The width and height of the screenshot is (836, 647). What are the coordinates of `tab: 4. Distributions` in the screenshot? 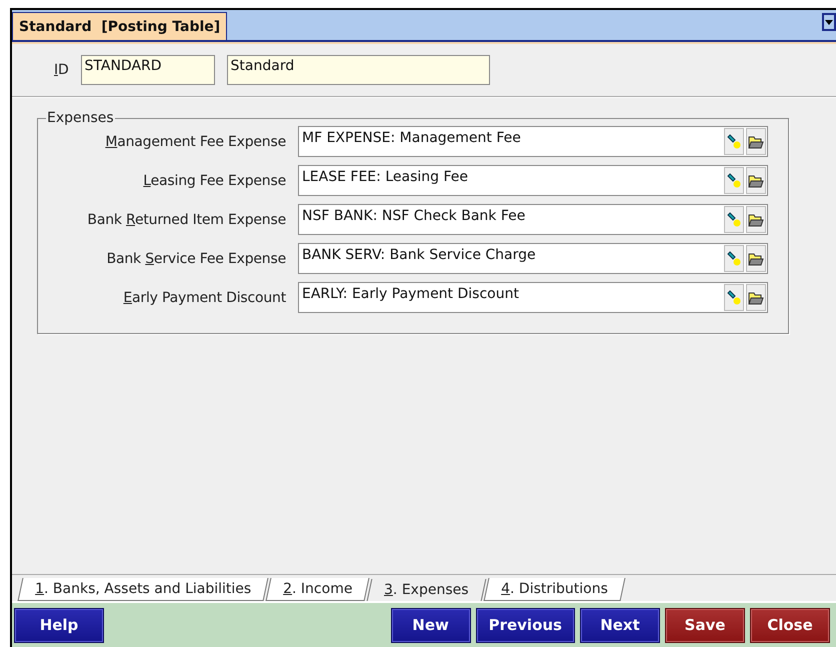 It's located at (555, 589).